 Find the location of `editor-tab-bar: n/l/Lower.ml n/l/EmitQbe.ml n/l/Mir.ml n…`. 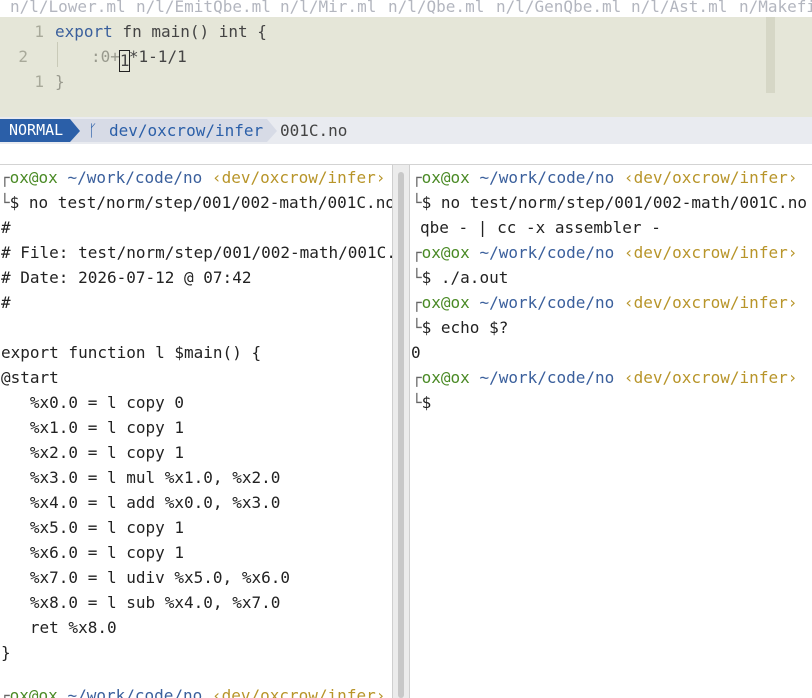

editor-tab-bar: n/l/Lower.ml n/l/EmitQbe.ml n/l/Mir.ml n… is located at coordinates (406, 8).